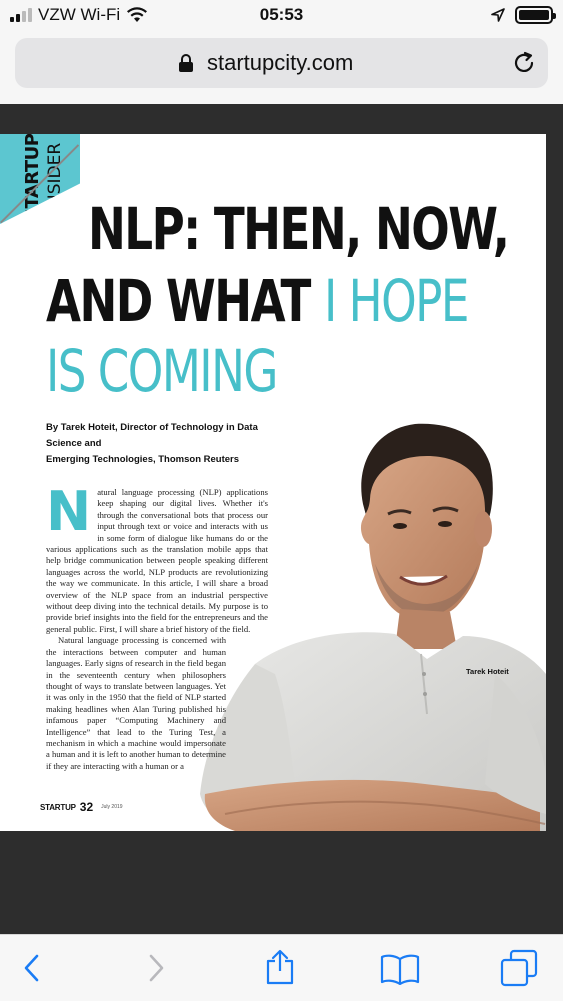  Describe the element at coordinates (400, 969) in the screenshot. I see `bookmarks-icon` at that location.